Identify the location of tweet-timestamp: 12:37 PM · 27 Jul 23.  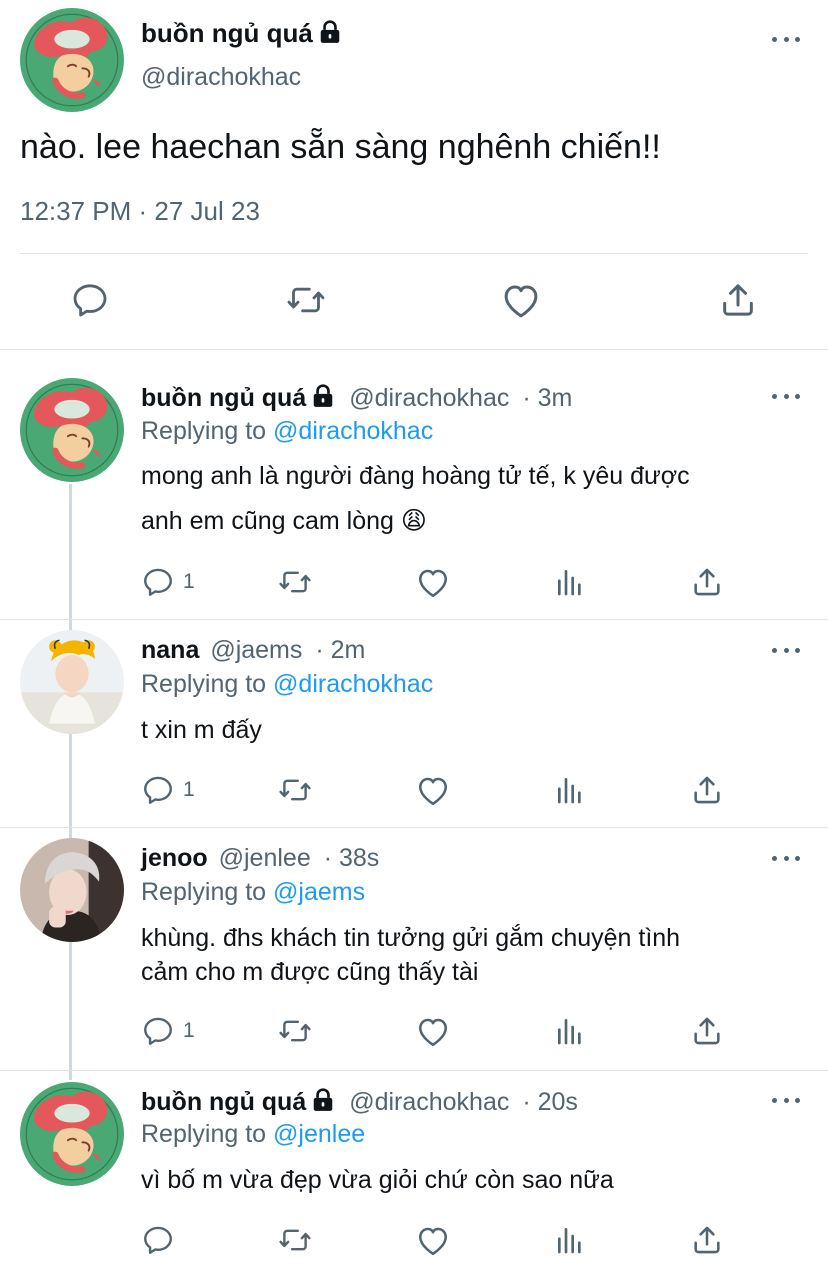
(140, 211).